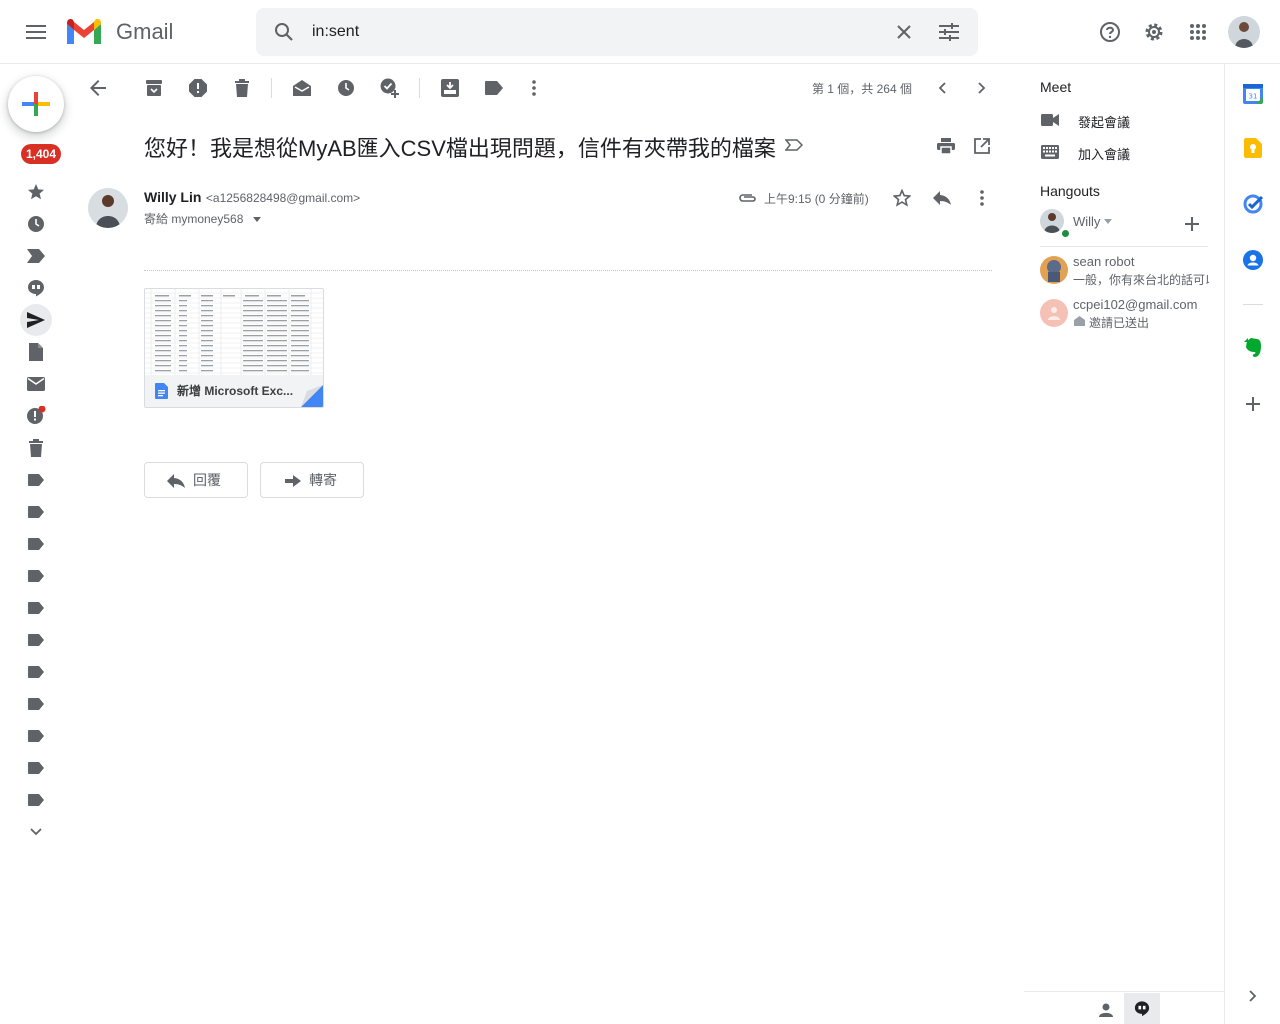 Image resolution: width=1280 pixels, height=1024 pixels. I want to click on side-apps-panel: 31, so click(1252, 544).